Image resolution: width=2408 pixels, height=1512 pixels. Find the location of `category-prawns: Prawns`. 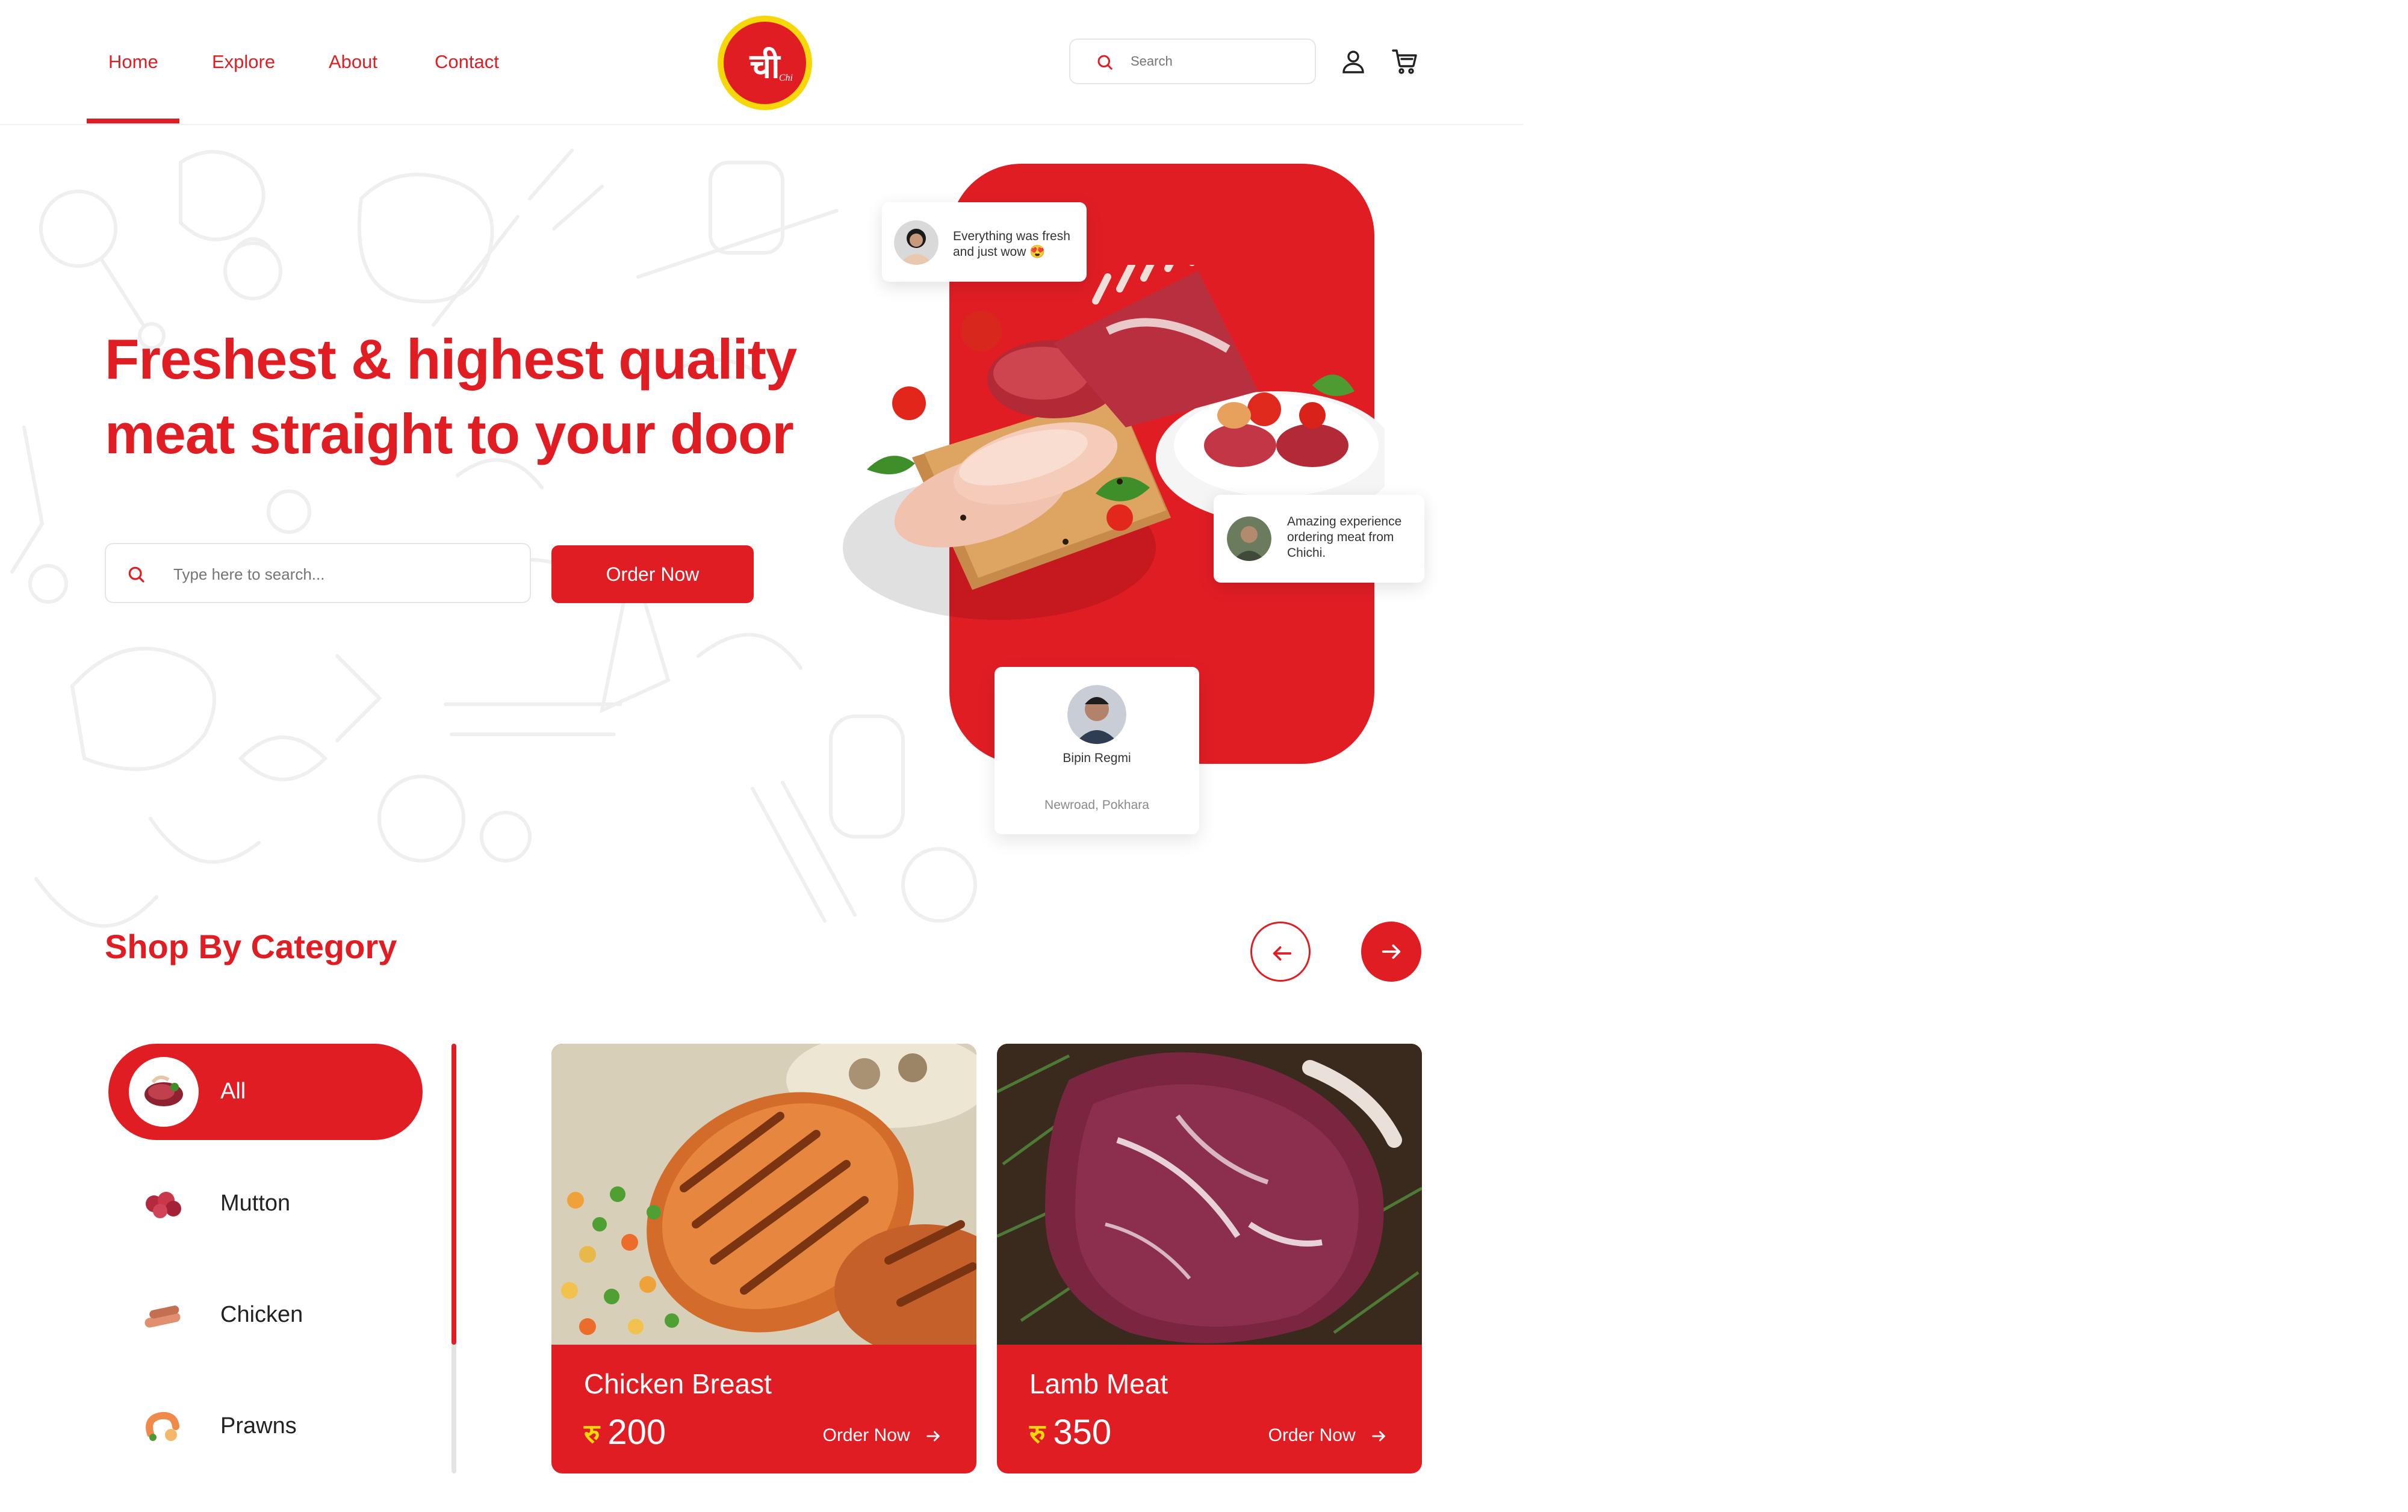

category-prawns: Prawns is located at coordinates (265, 1426).